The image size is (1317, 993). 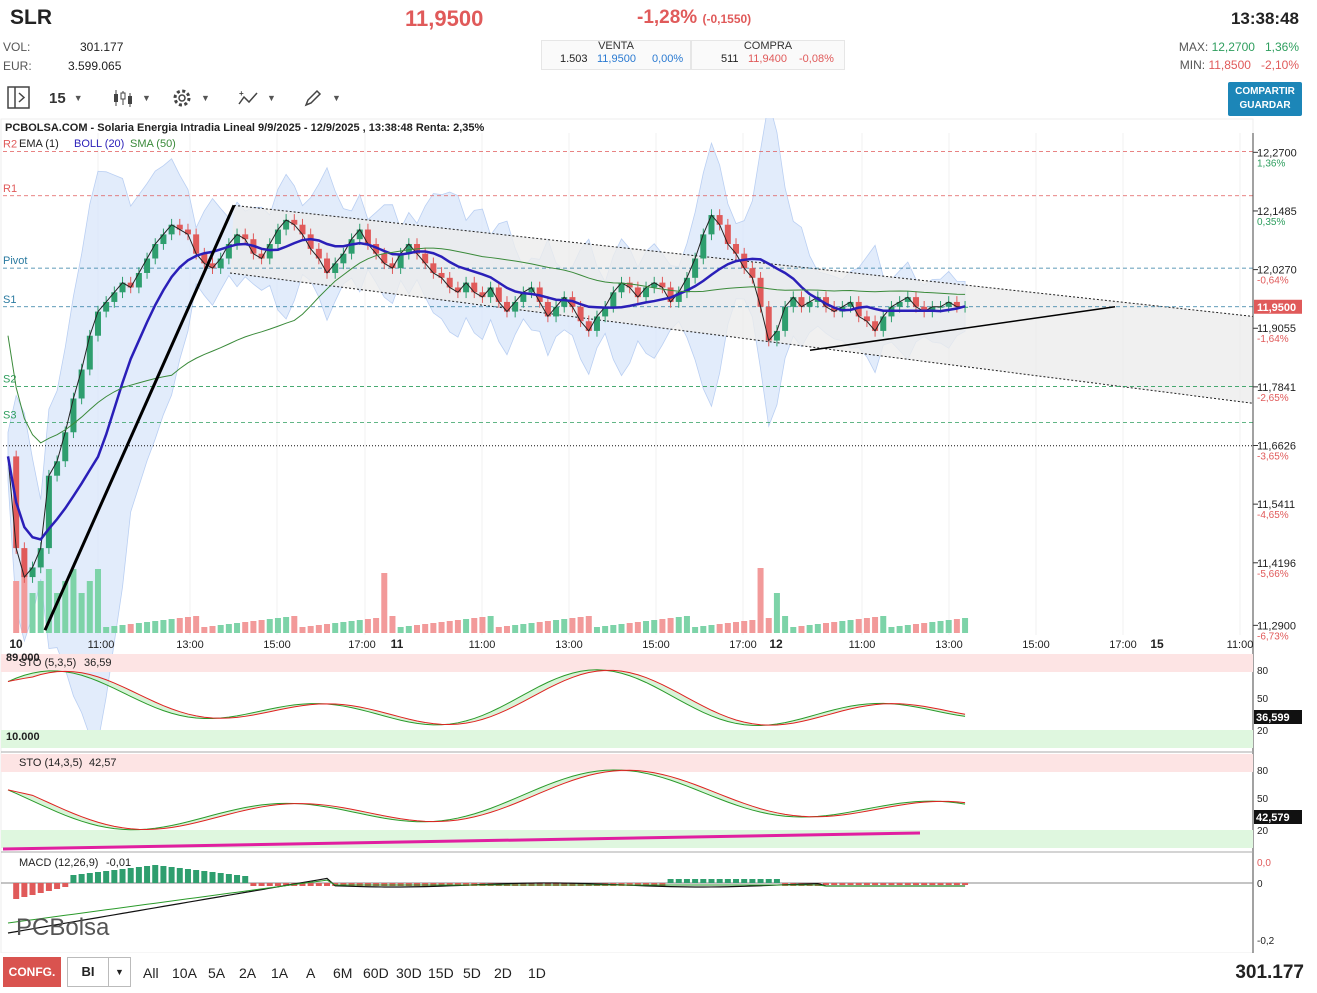 I want to click on oversold-zone, so click(x=627, y=739).